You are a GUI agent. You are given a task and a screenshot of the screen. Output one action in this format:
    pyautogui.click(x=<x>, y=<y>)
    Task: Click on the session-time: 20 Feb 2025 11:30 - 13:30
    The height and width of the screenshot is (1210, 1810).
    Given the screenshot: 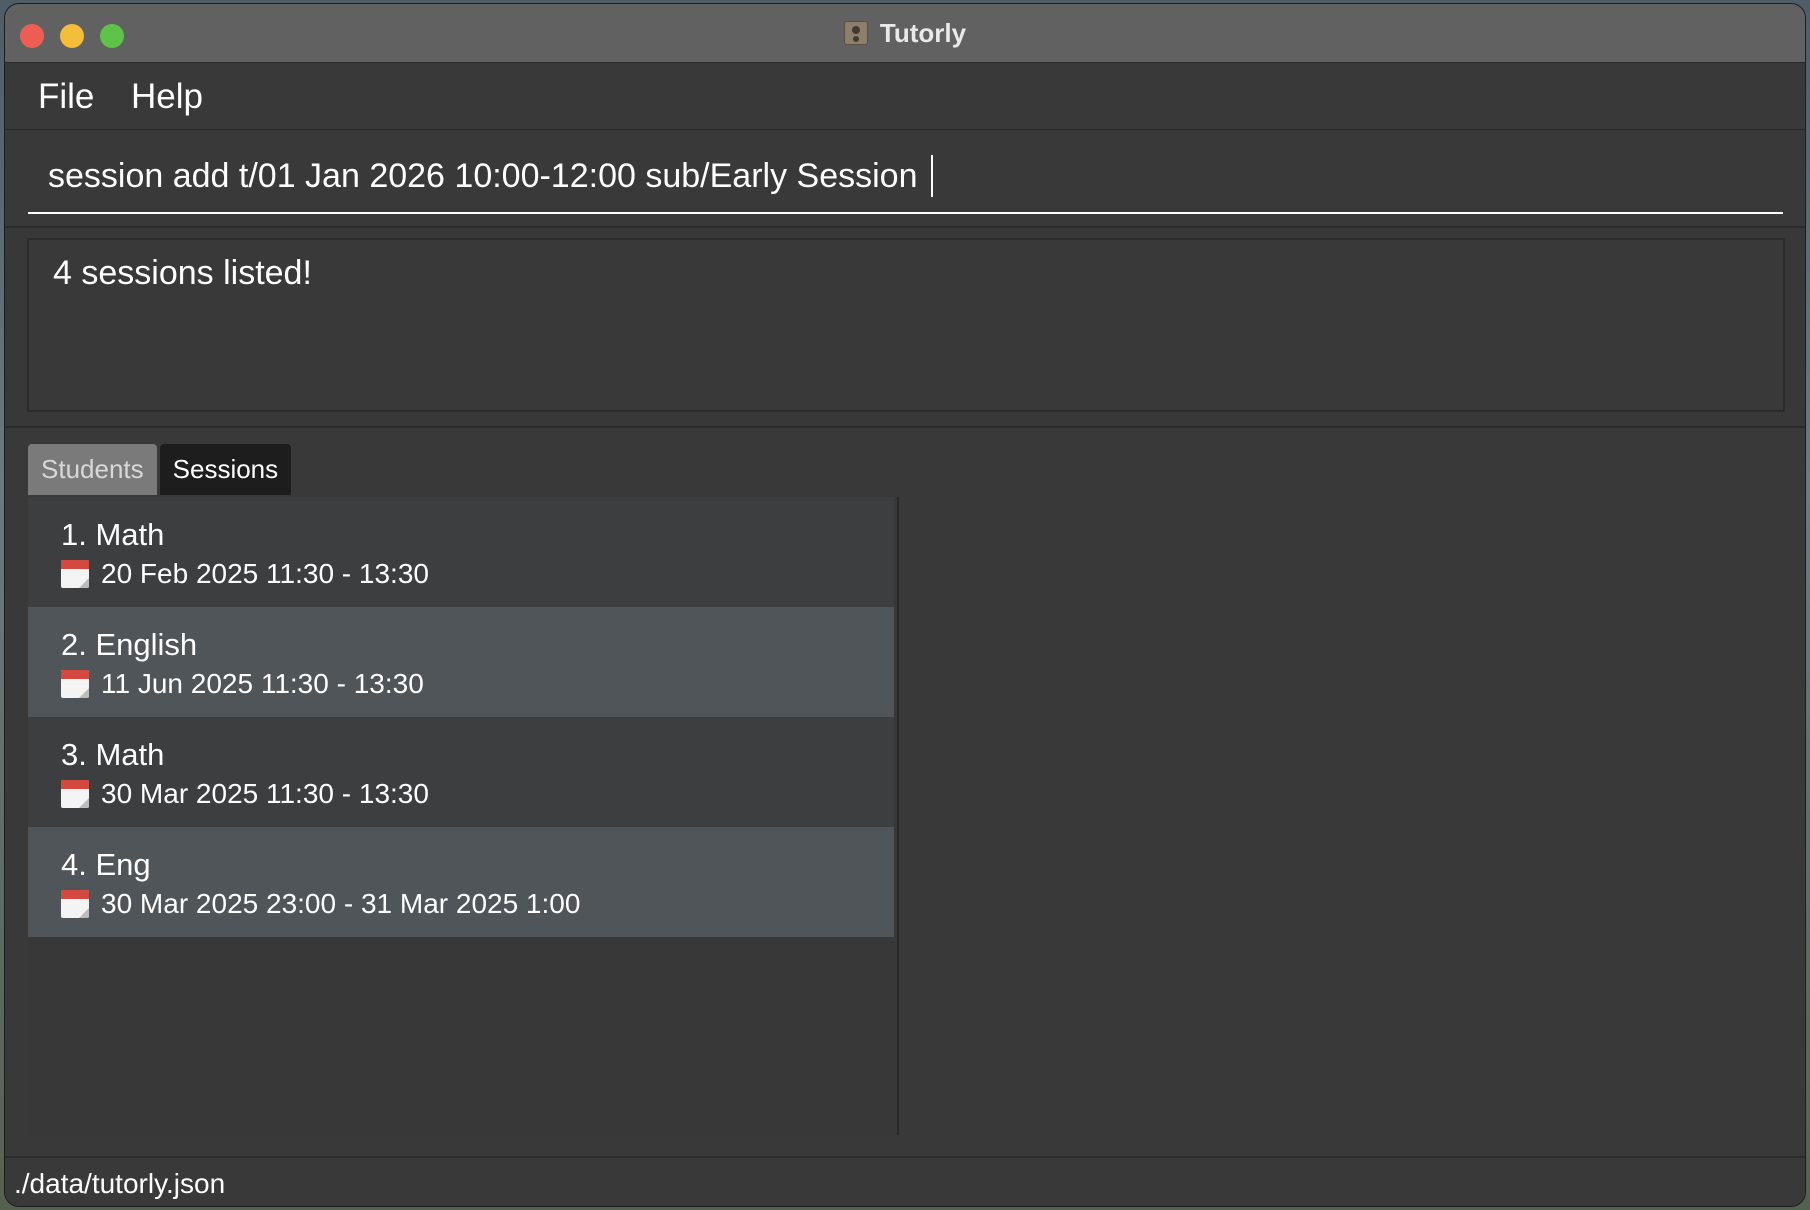 What is the action you would take?
    pyautogui.click(x=265, y=573)
    